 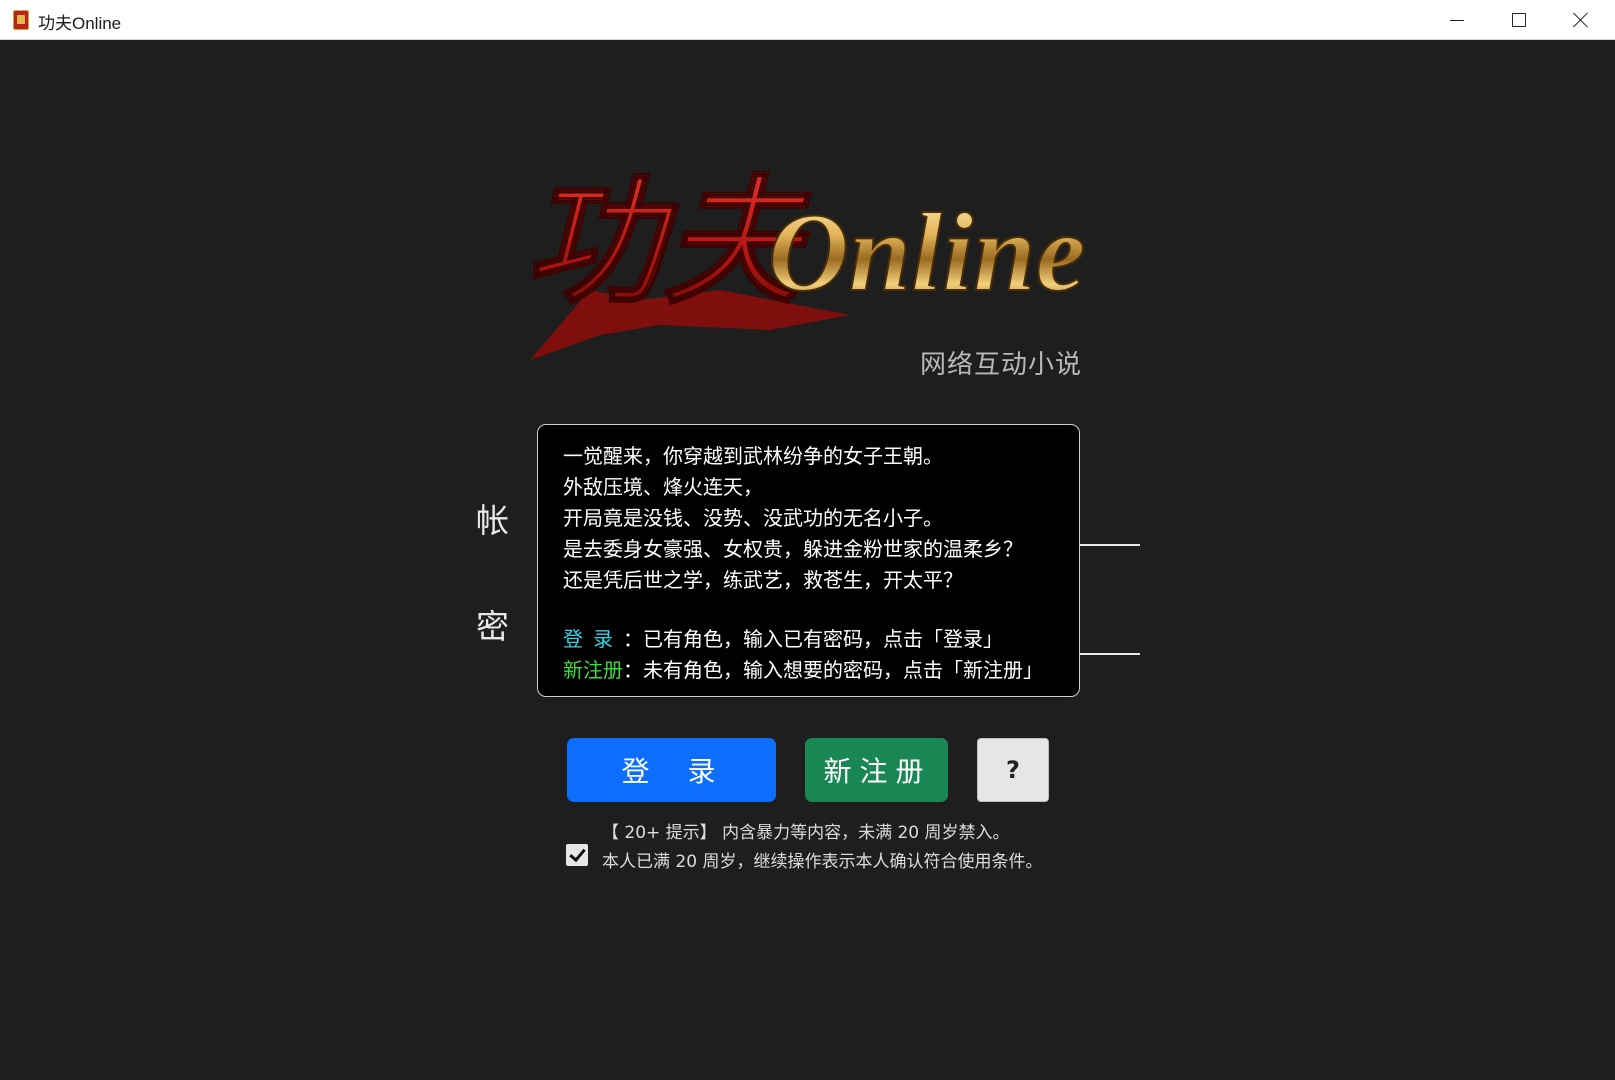 What do you see at coordinates (21, 20) in the screenshot?
I see `app-icon` at bounding box center [21, 20].